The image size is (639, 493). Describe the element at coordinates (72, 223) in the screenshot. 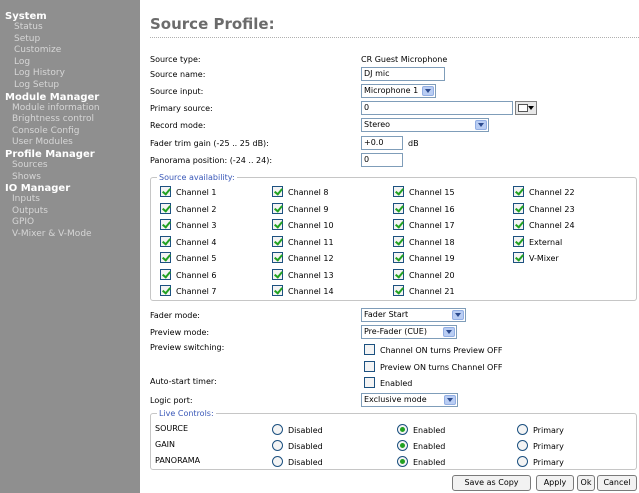

I see `sidebar-item: GPIO` at that location.